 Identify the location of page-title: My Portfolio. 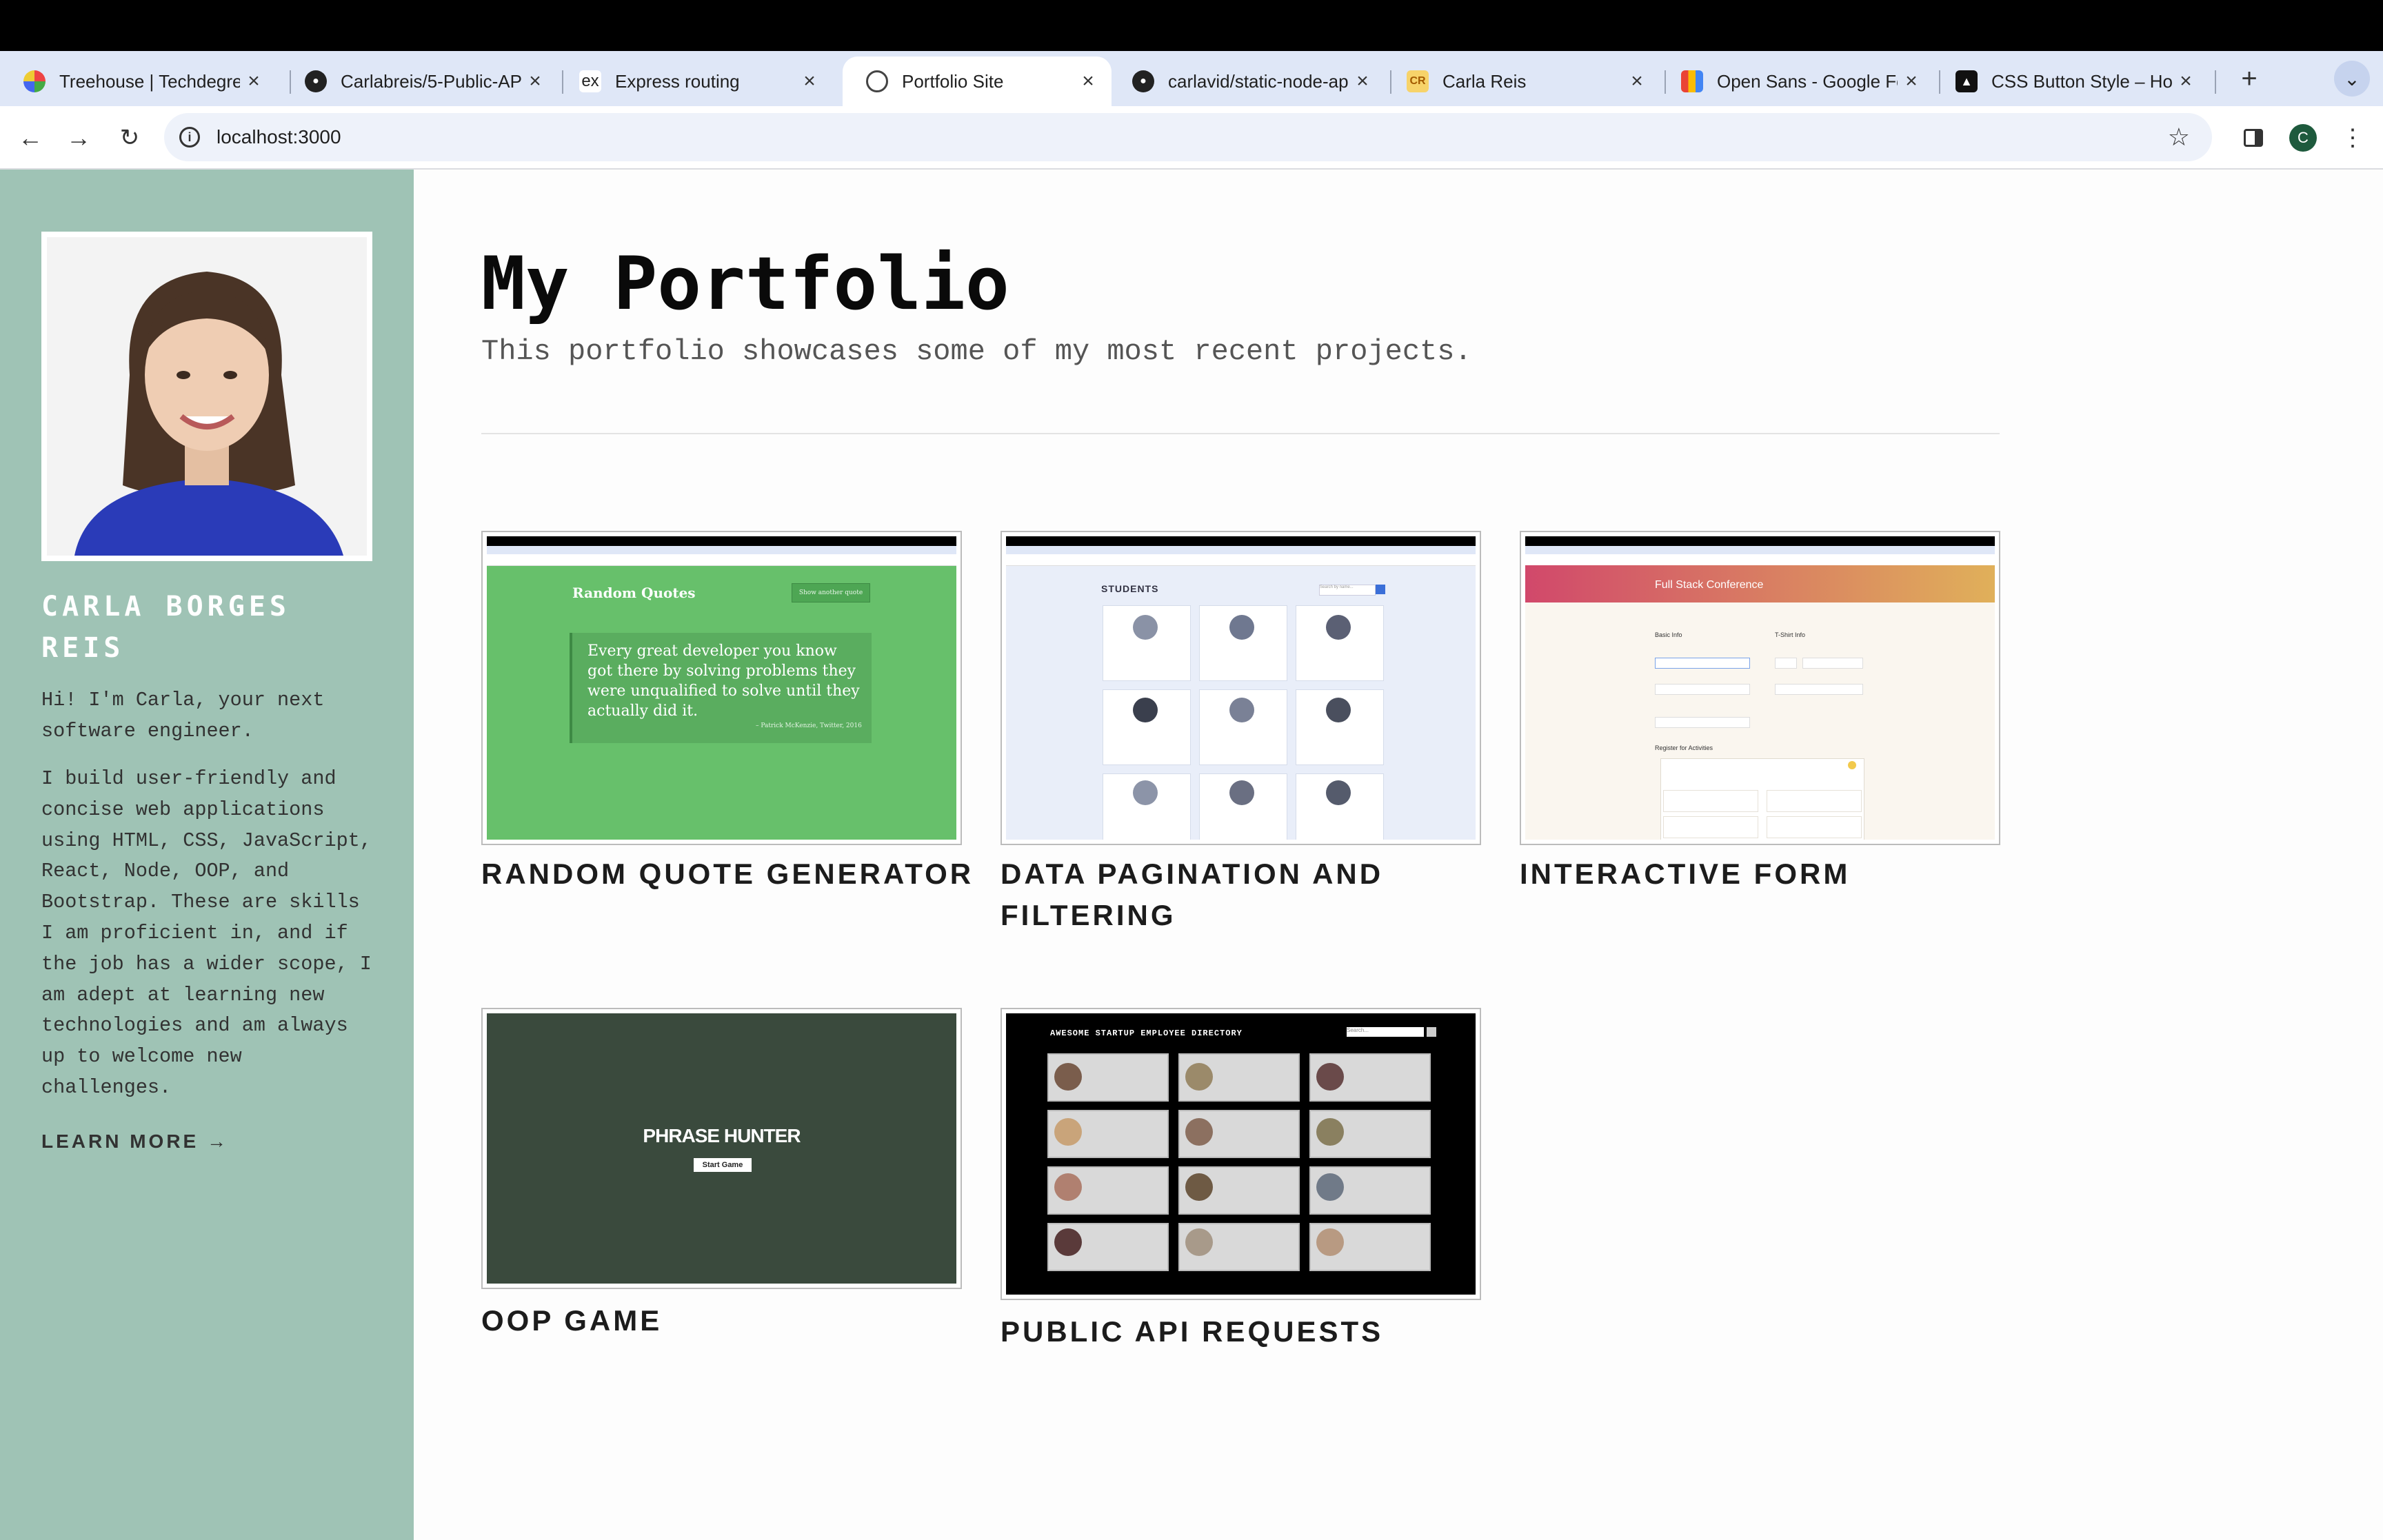
(745, 284).